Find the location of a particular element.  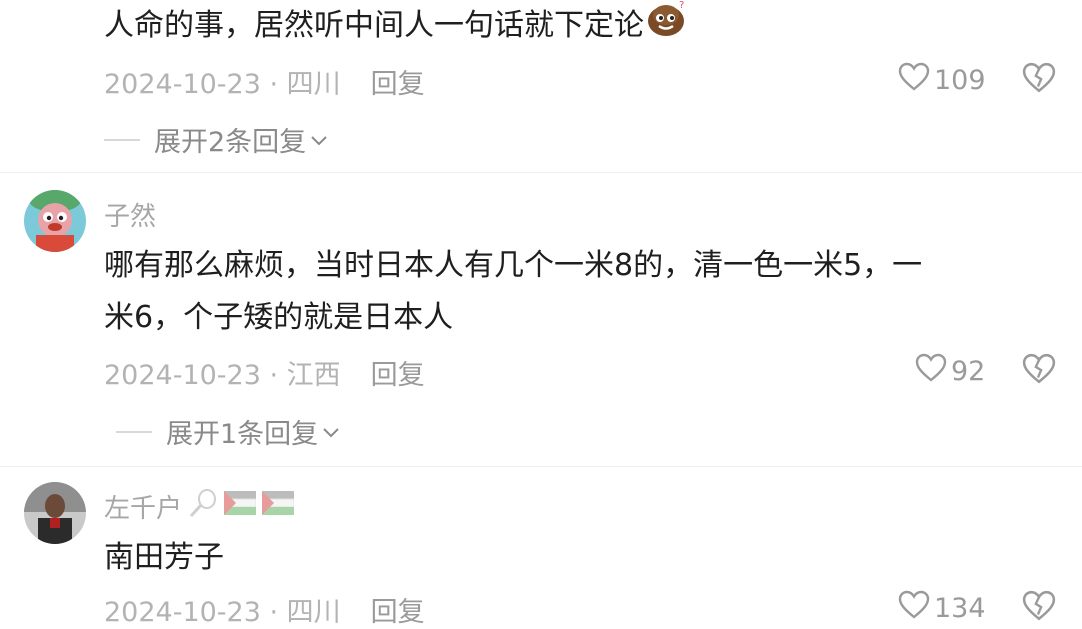

comment-date-location: 2024-10-23 · 江西 is located at coordinates (222, 375).